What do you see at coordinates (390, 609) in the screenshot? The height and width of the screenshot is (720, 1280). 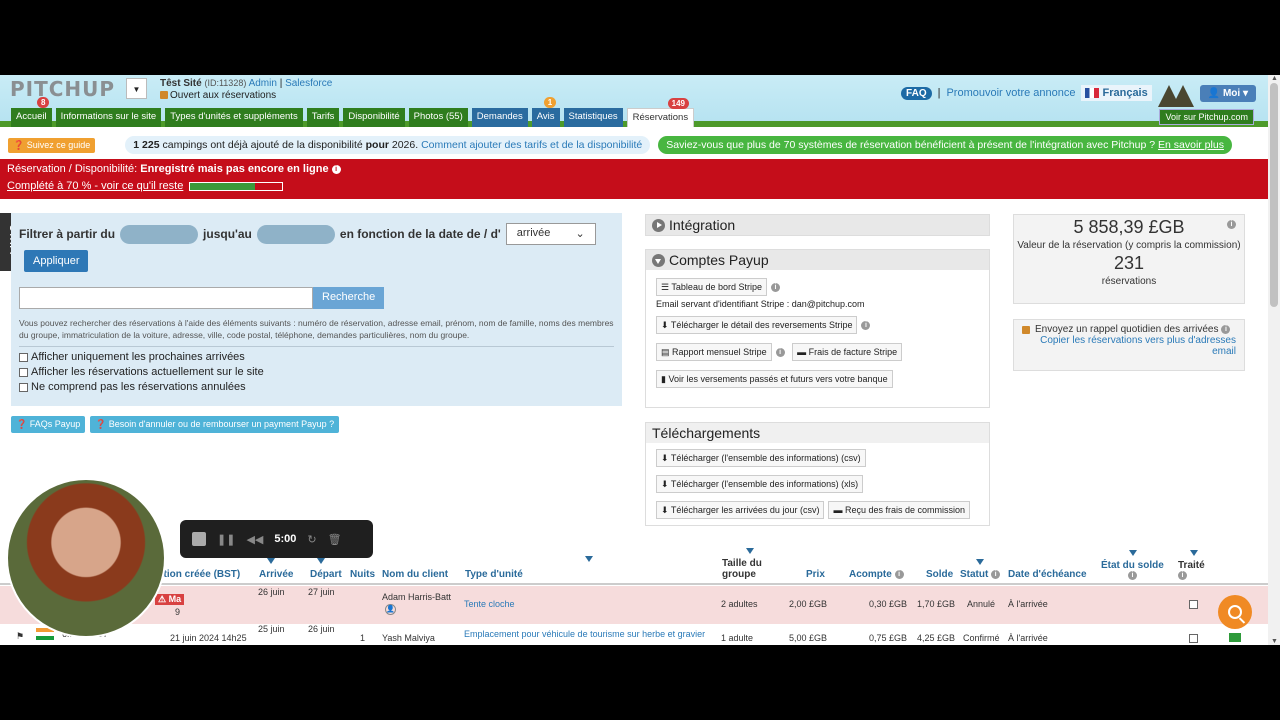 I see `user-icon: 👤` at bounding box center [390, 609].